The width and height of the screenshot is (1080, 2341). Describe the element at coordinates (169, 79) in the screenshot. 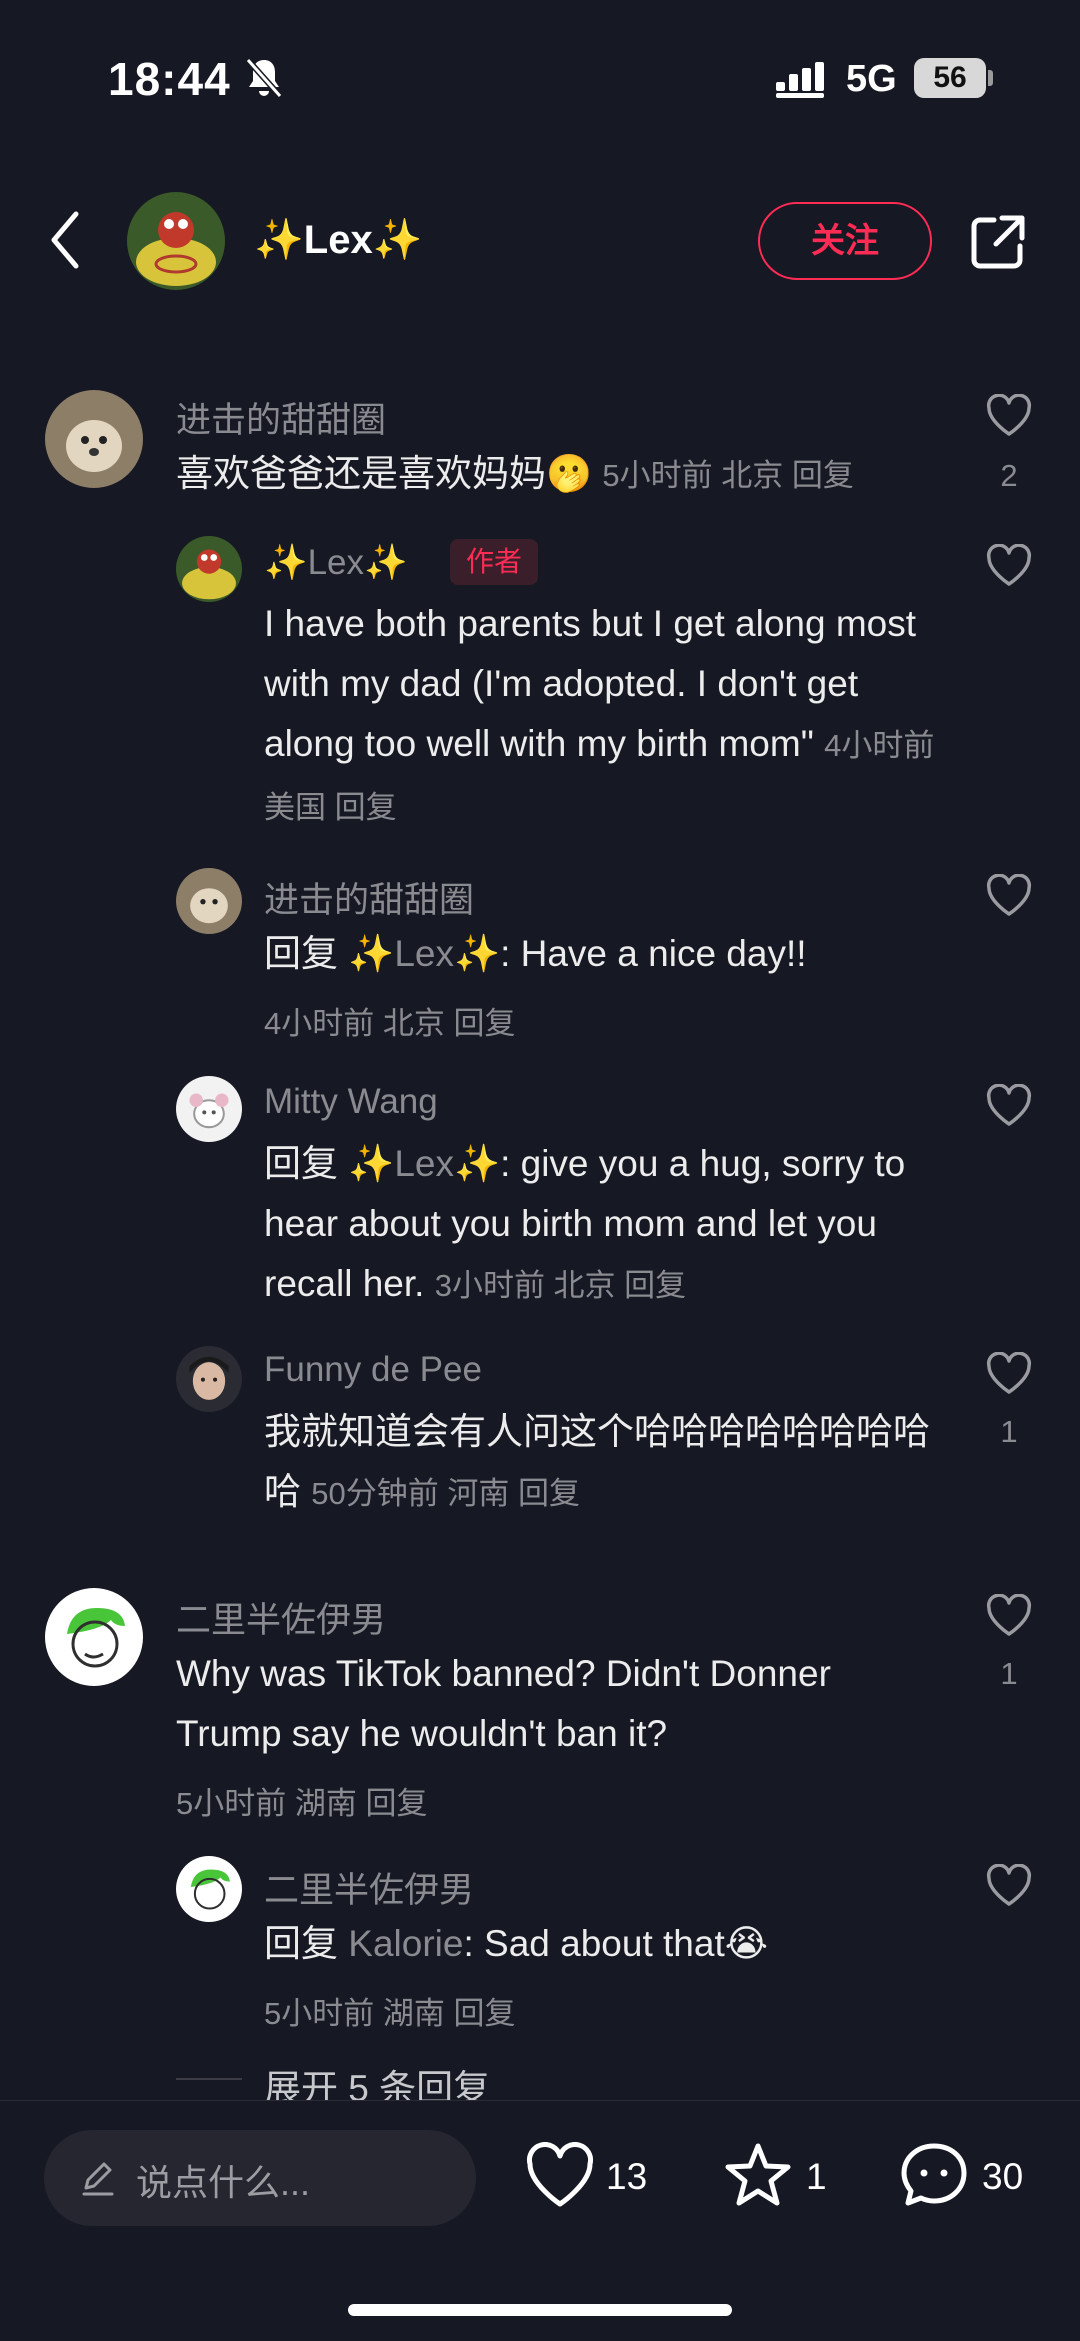

I see `status-time: 18:44` at that location.